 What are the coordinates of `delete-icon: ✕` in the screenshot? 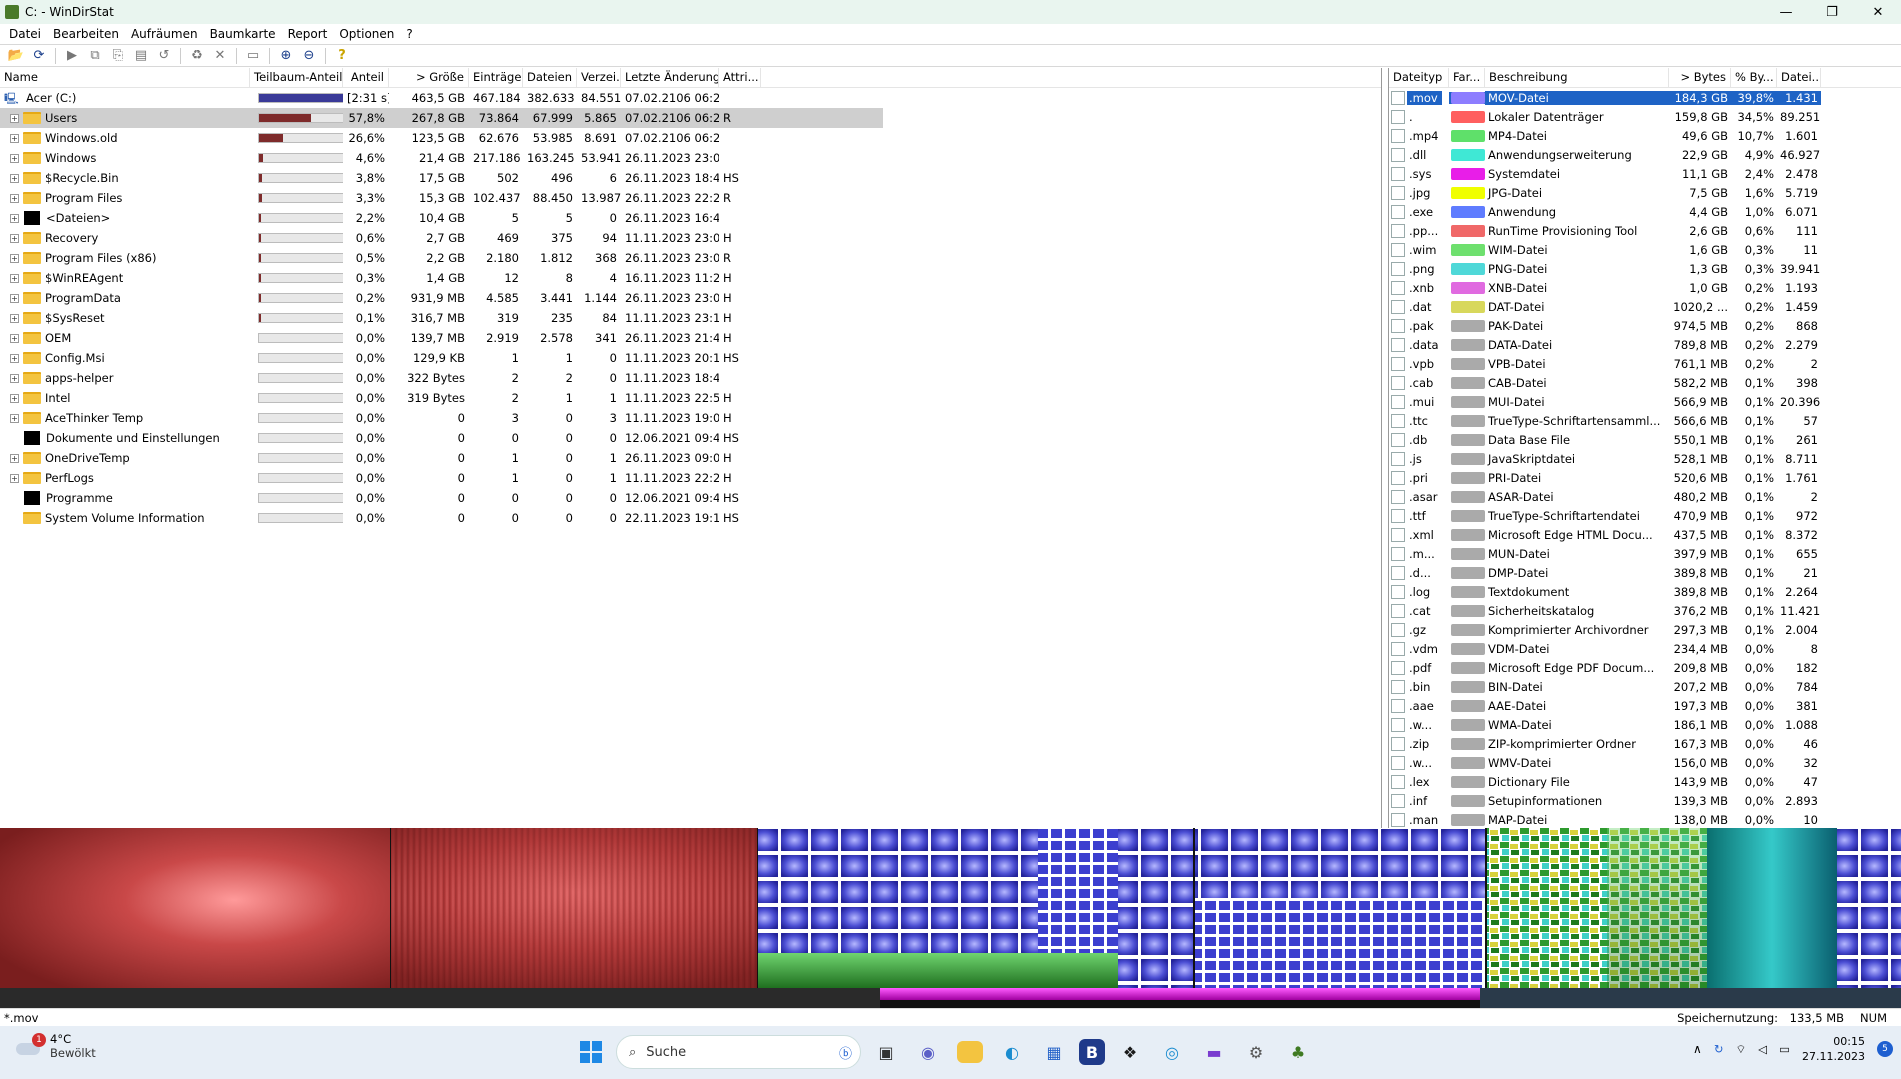 It's located at (220, 56).